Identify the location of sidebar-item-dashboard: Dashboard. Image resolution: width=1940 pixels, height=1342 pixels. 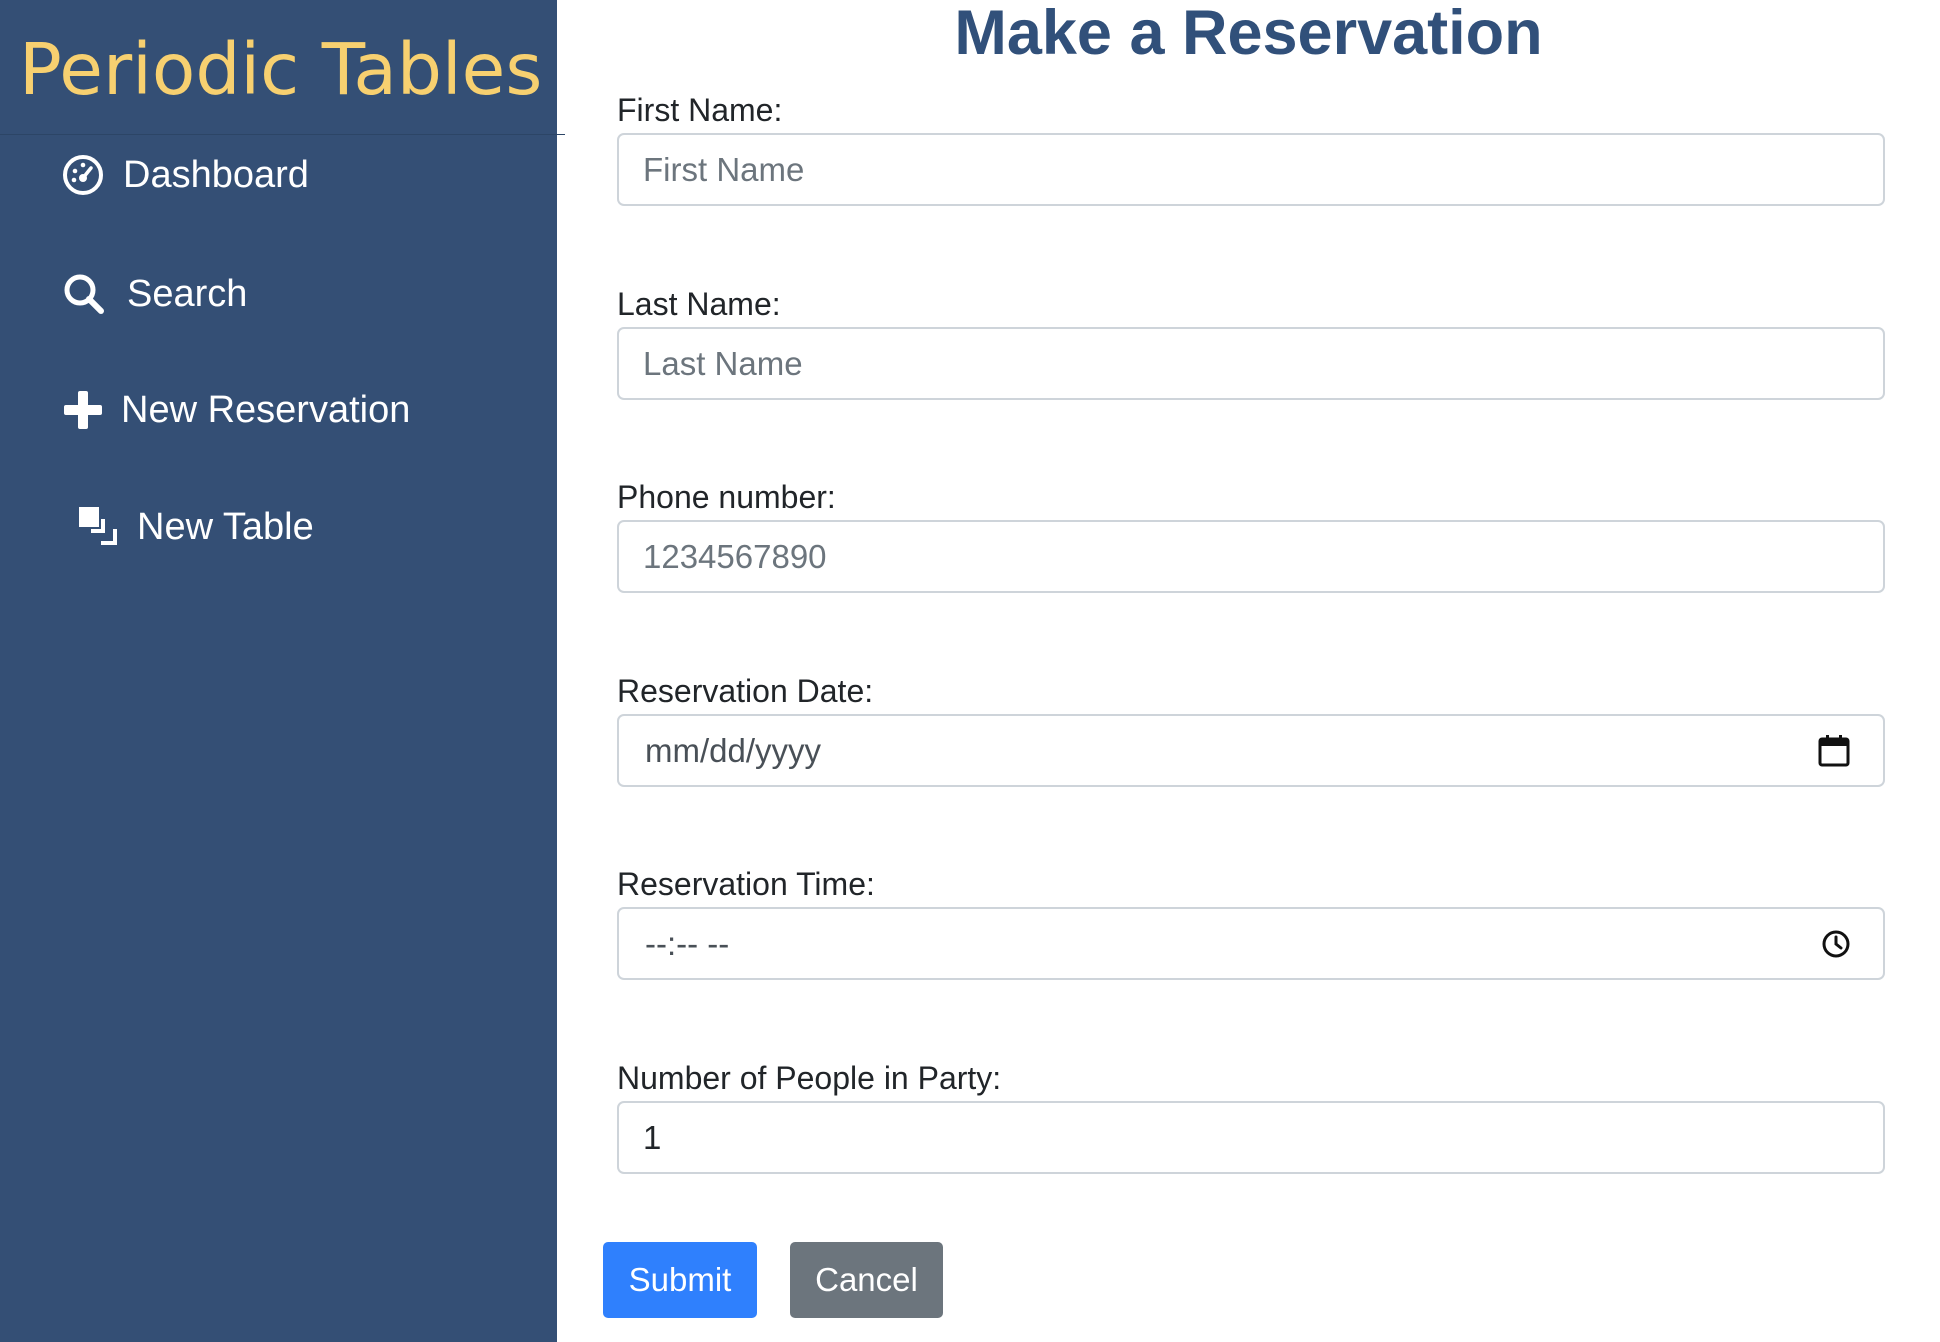
(185, 175).